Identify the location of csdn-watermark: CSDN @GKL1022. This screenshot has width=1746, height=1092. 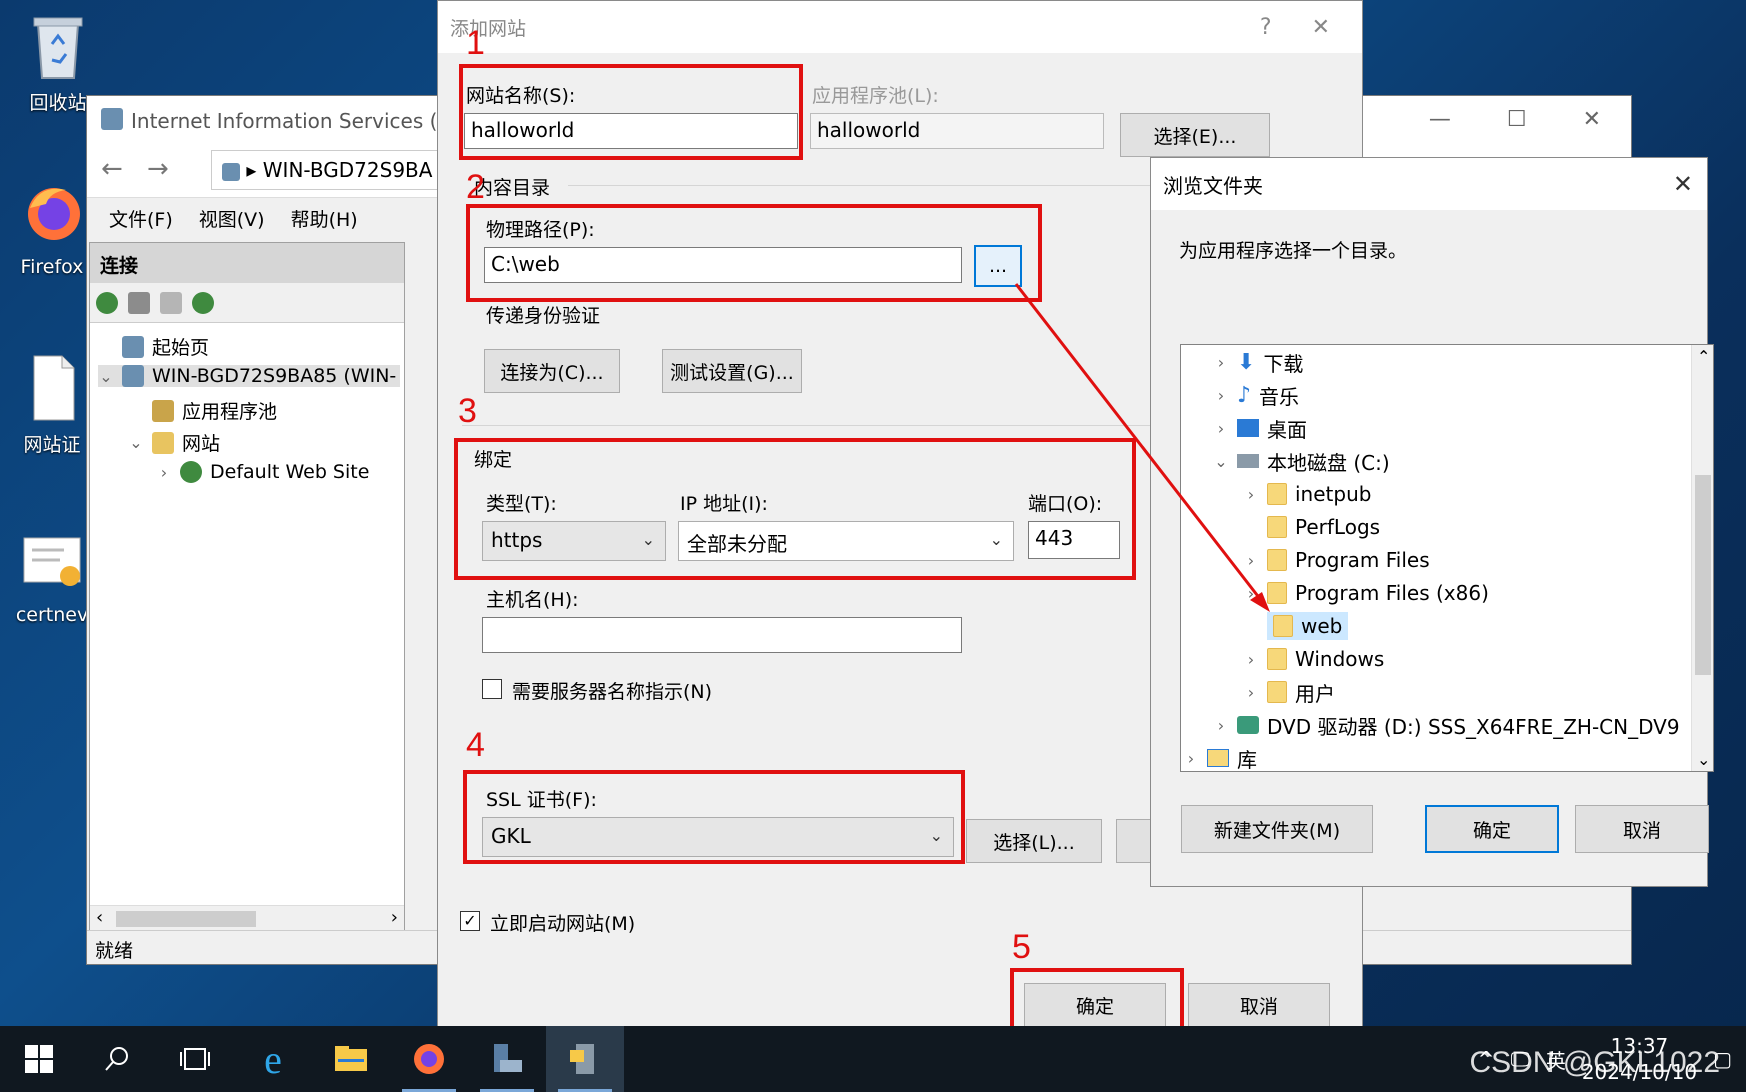
(1594, 1062).